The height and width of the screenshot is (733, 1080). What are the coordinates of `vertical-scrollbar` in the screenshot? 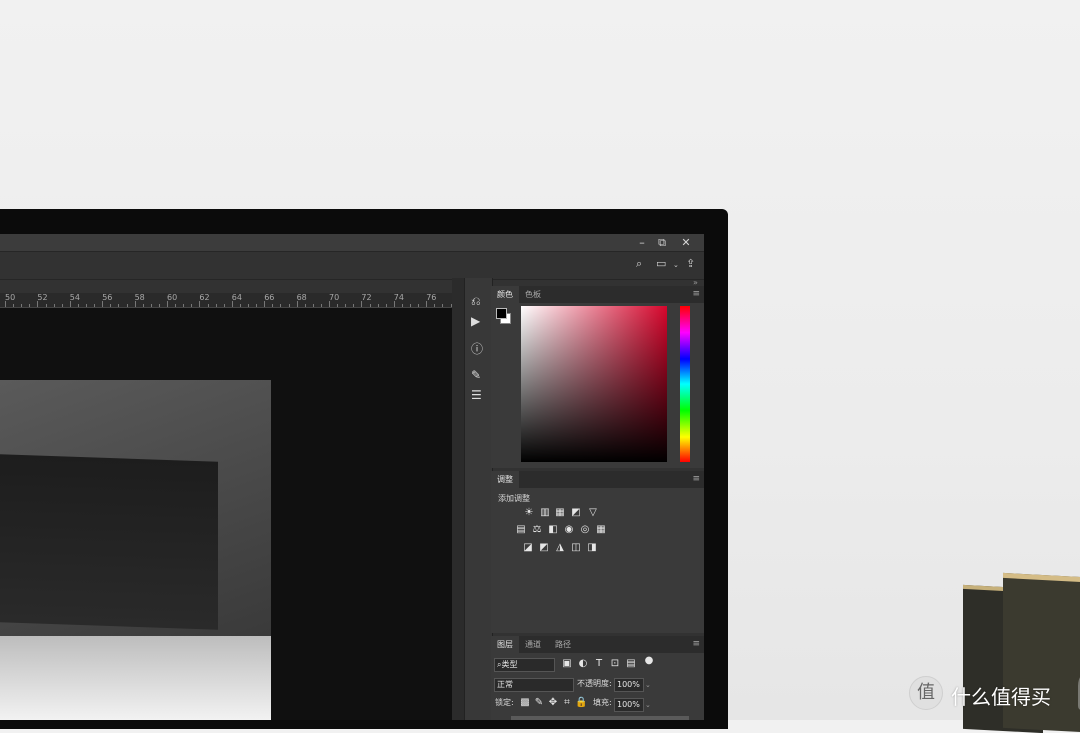 It's located at (458, 499).